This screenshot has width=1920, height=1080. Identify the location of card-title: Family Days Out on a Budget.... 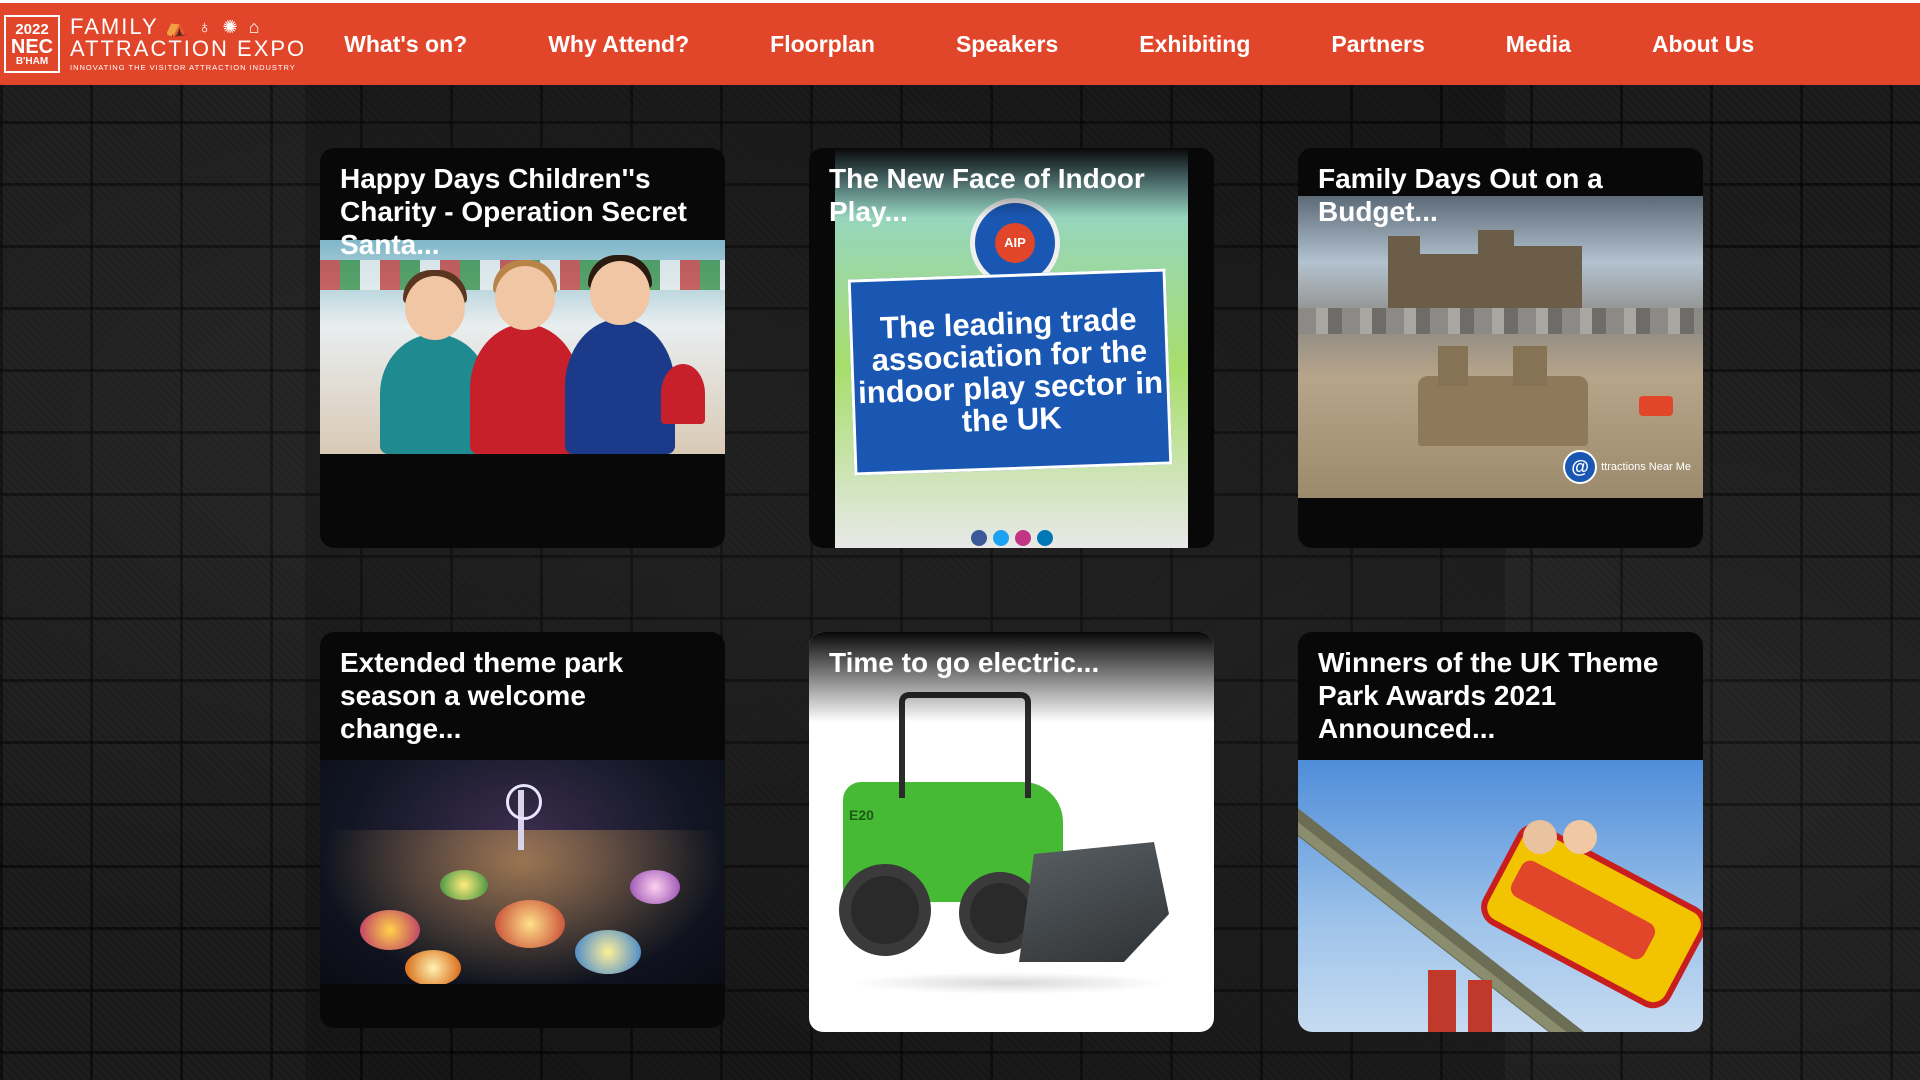
(1460, 195).